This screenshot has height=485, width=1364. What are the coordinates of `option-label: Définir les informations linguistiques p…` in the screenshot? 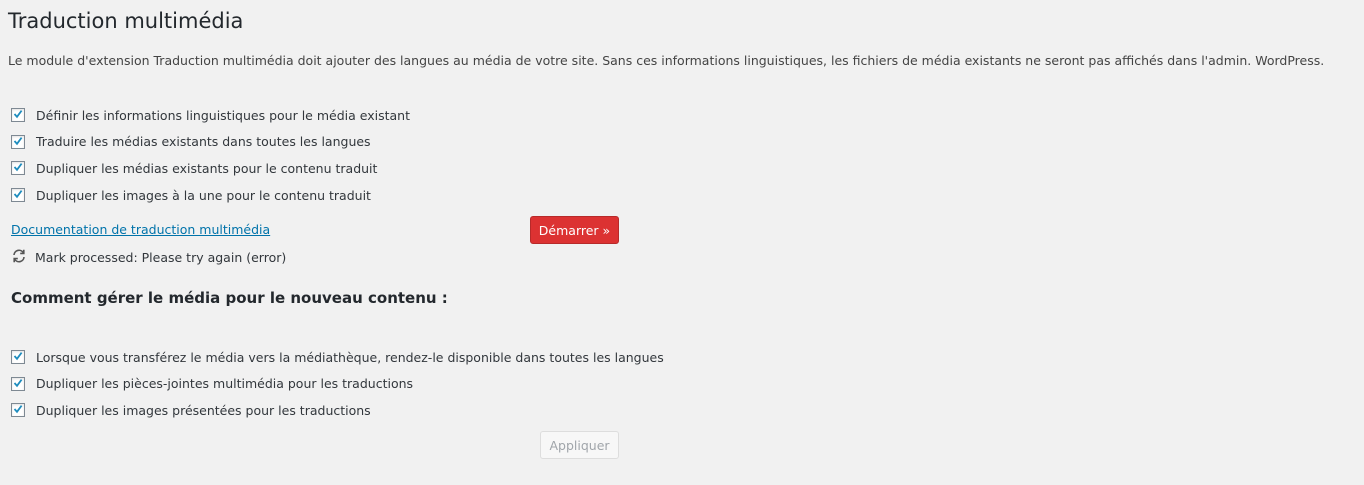 It's located at (223, 115).